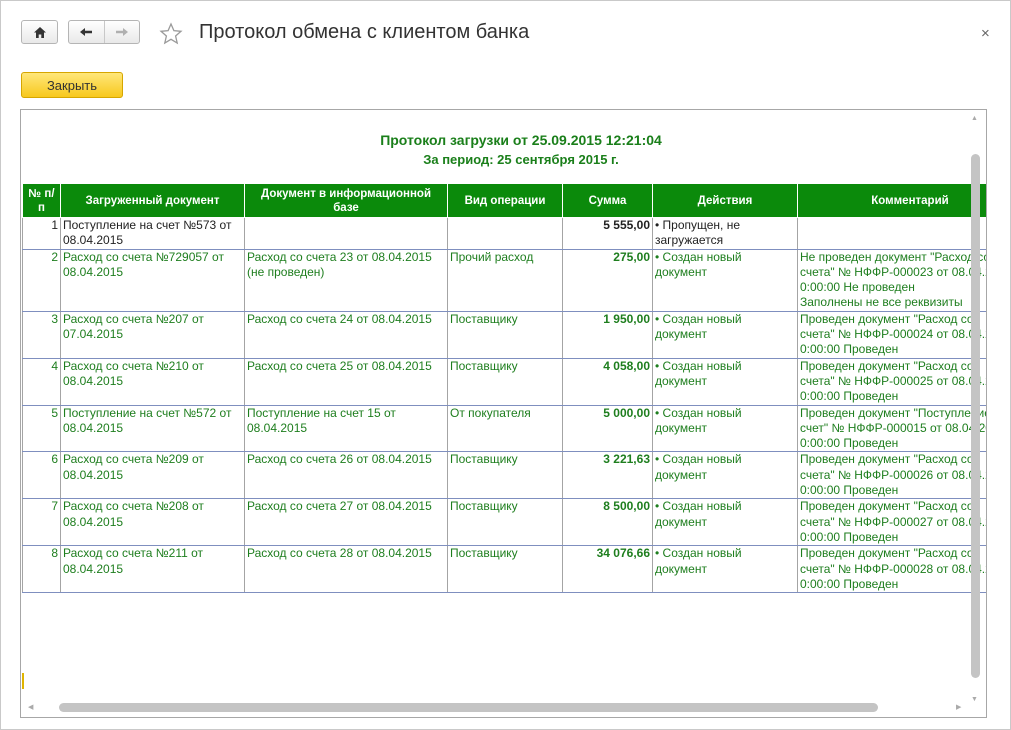 The width and height of the screenshot is (1011, 730). I want to click on scroll-down-arrow-icon: ▼, so click(974, 699).